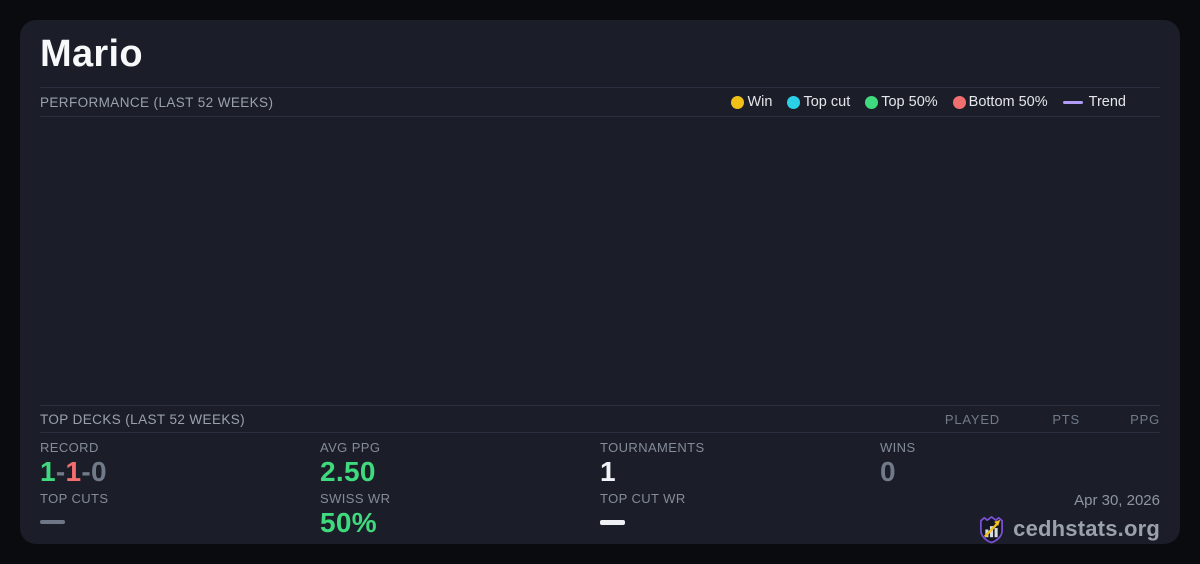 This screenshot has height=564, width=1200. I want to click on record-value: 1-1-0, so click(180, 472).